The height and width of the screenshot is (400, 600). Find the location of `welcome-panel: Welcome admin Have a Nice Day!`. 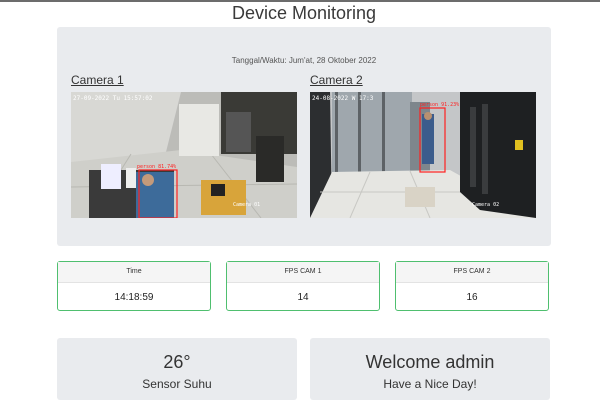

welcome-panel: Welcome admin Have a Nice Day! is located at coordinates (430, 369).